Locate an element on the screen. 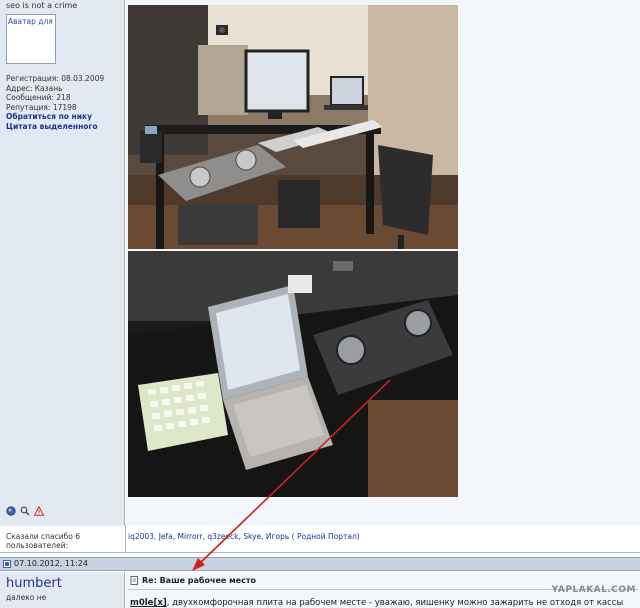  reputation: Репутация: 17198 is located at coordinates (41, 107).